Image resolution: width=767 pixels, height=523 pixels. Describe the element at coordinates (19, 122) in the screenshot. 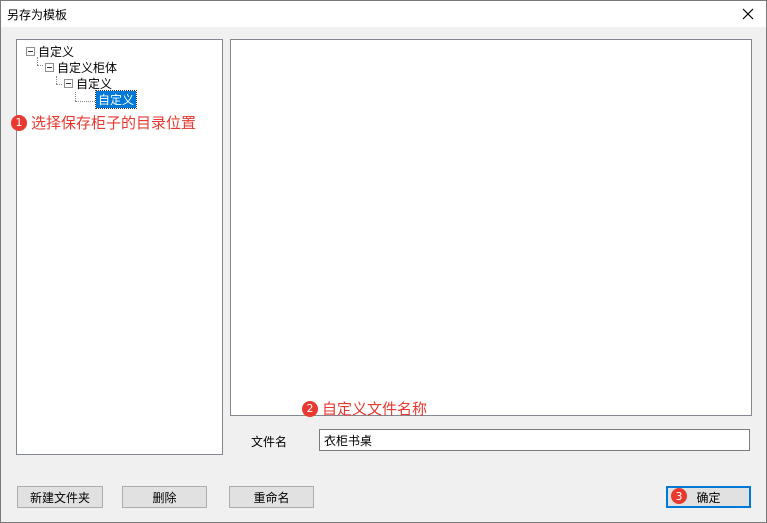

I see `step-badge: 1` at that location.